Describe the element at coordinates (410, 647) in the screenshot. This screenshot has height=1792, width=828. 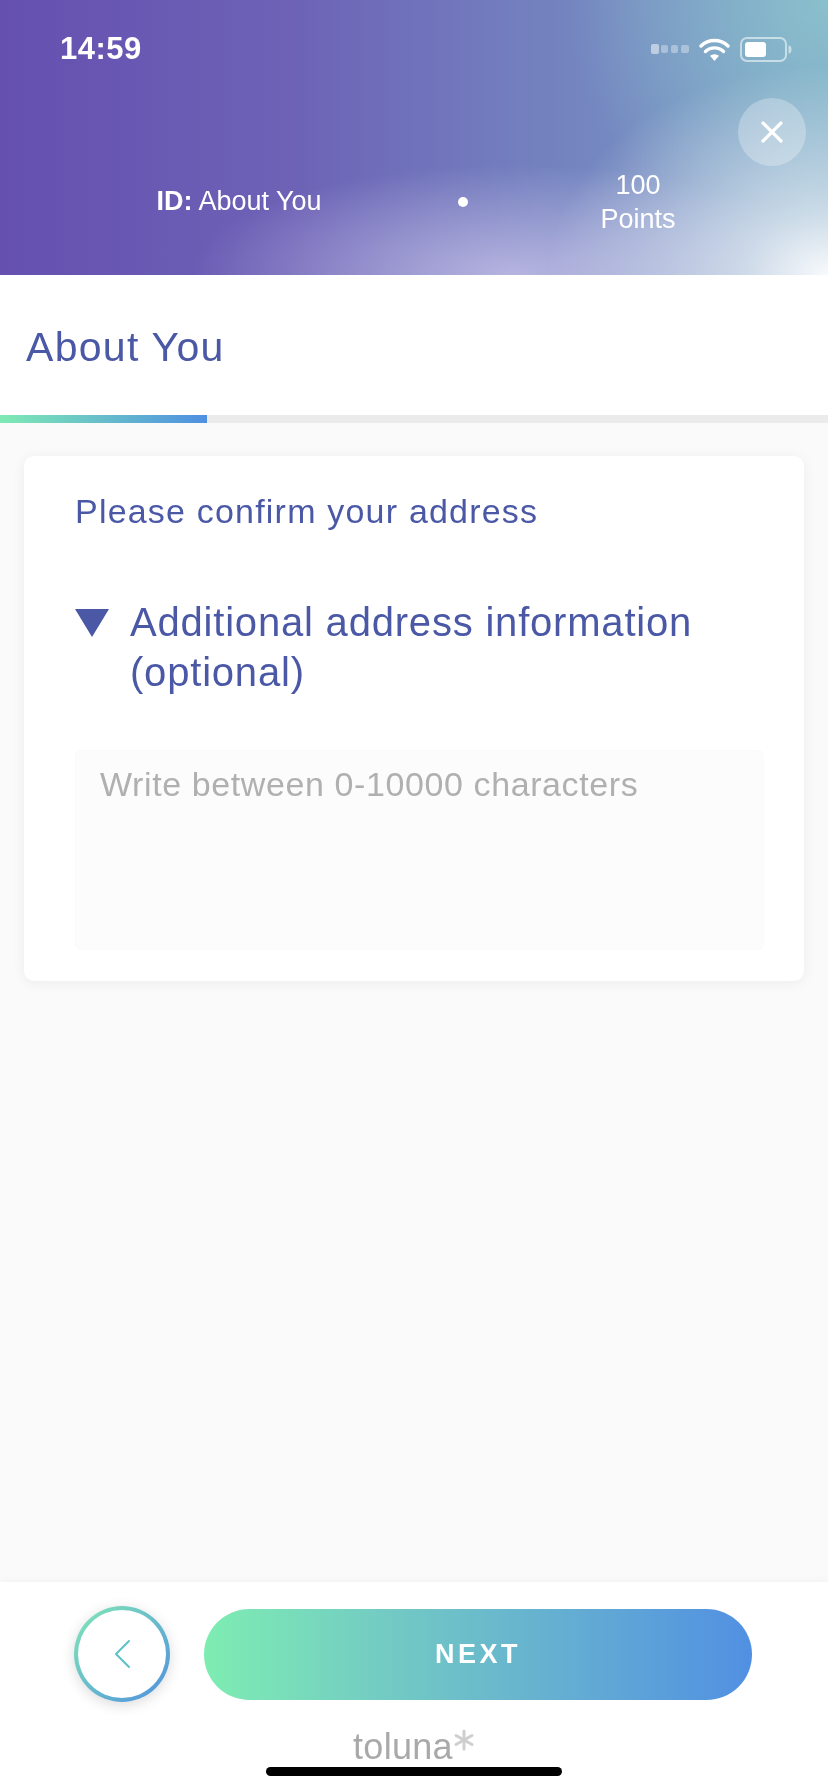
I see `section-toggle: Additional address information (optional)` at that location.